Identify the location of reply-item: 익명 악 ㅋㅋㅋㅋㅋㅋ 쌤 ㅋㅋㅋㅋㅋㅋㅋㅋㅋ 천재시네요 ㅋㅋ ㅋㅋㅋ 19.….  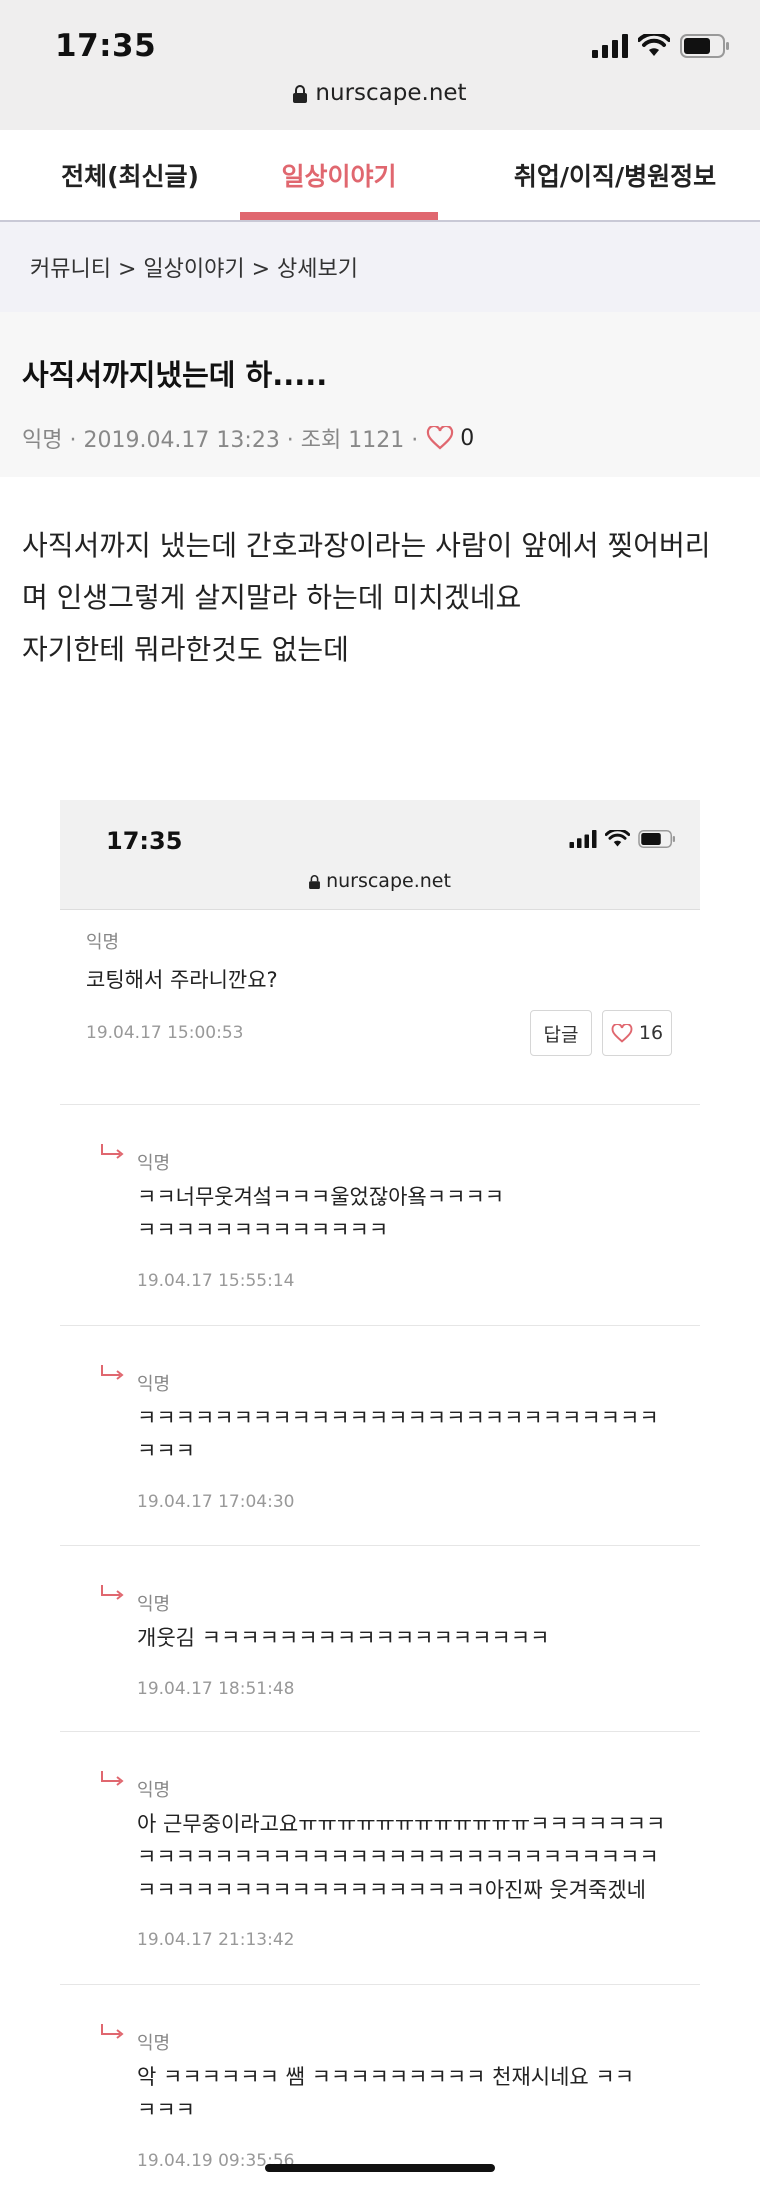
(380, 2085).